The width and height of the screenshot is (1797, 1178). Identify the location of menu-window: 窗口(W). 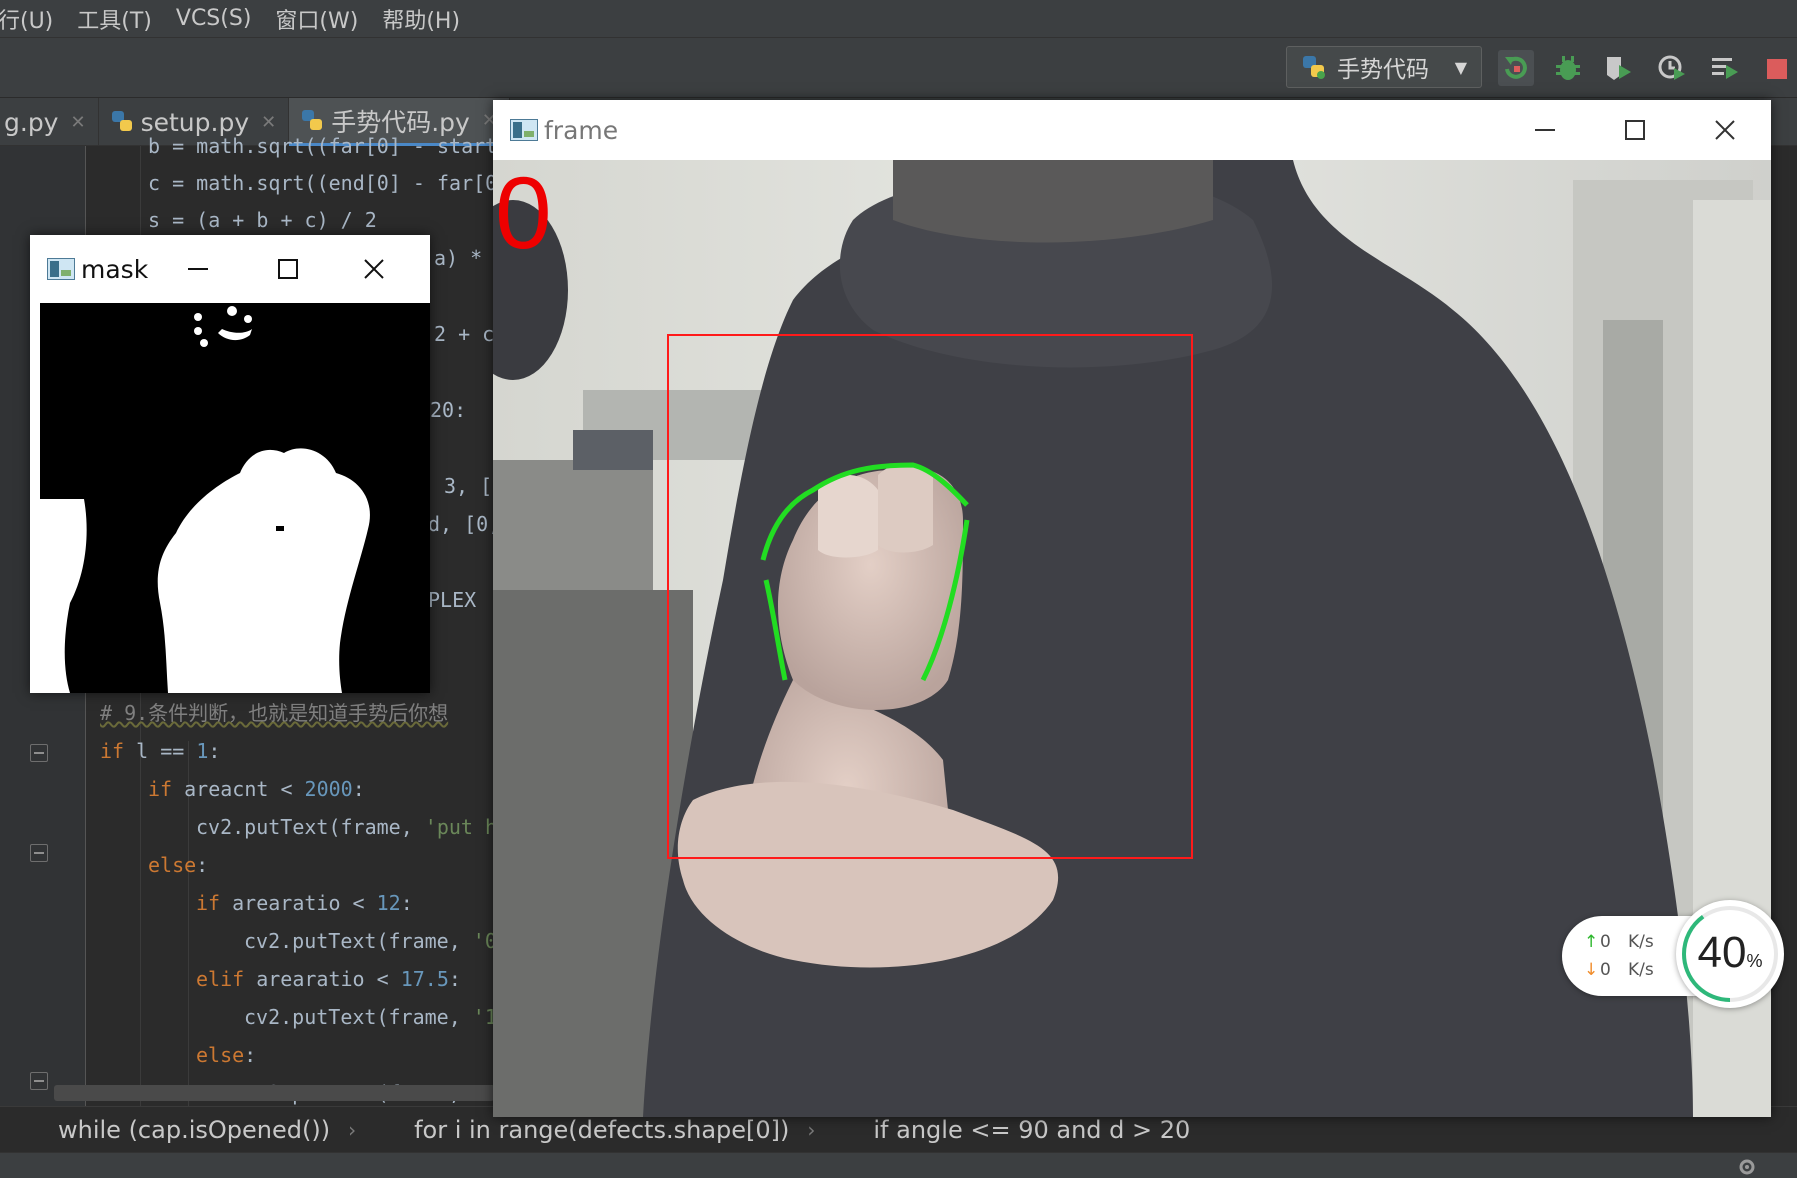
(316, 19).